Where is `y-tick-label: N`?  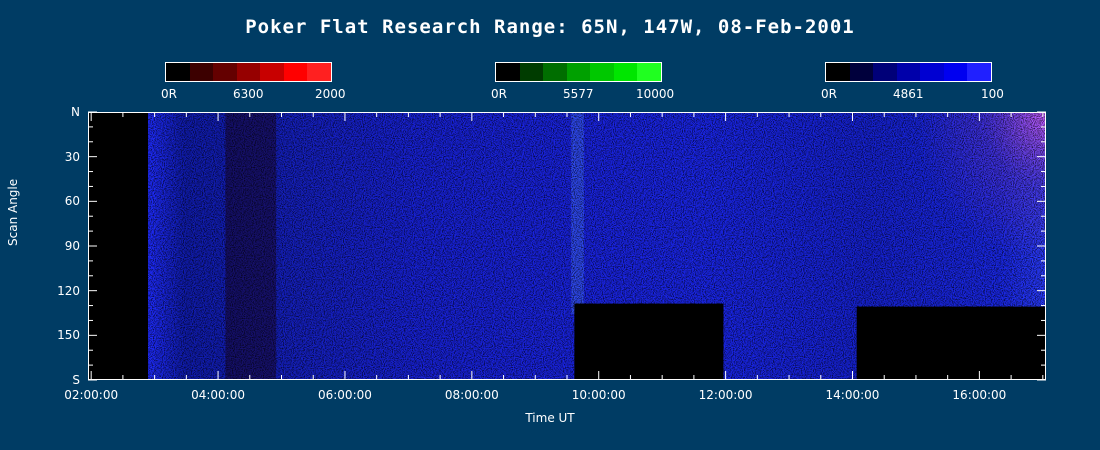
y-tick-label: N is located at coordinates (75, 112).